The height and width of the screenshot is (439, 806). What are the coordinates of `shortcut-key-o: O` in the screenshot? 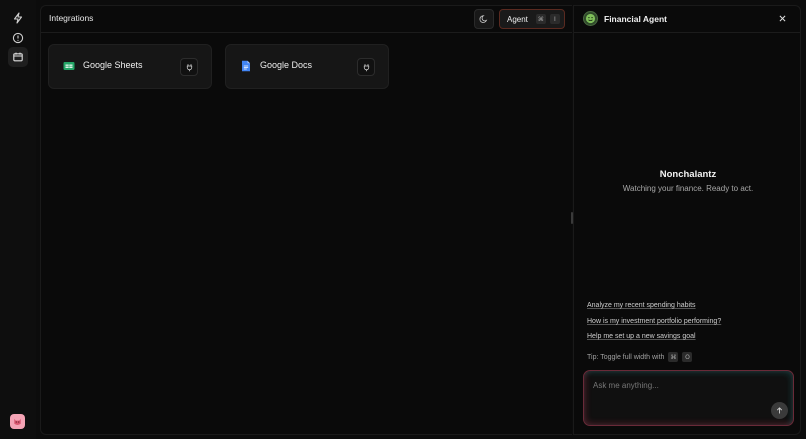 It's located at (687, 357).